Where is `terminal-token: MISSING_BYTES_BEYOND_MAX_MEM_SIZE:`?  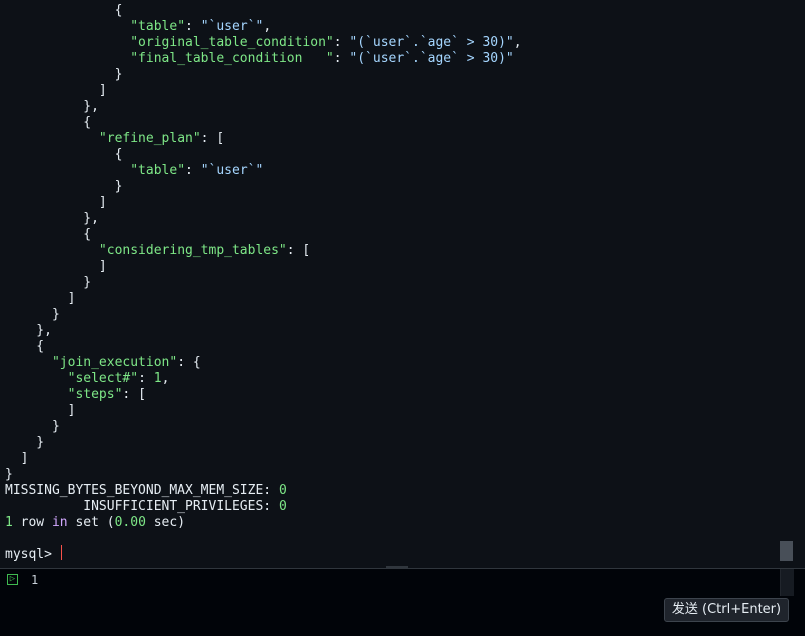
terminal-token: MISSING_BYTES_BEYOND_MAX_MEM_SIZE: is located at coordinates (142, 490).